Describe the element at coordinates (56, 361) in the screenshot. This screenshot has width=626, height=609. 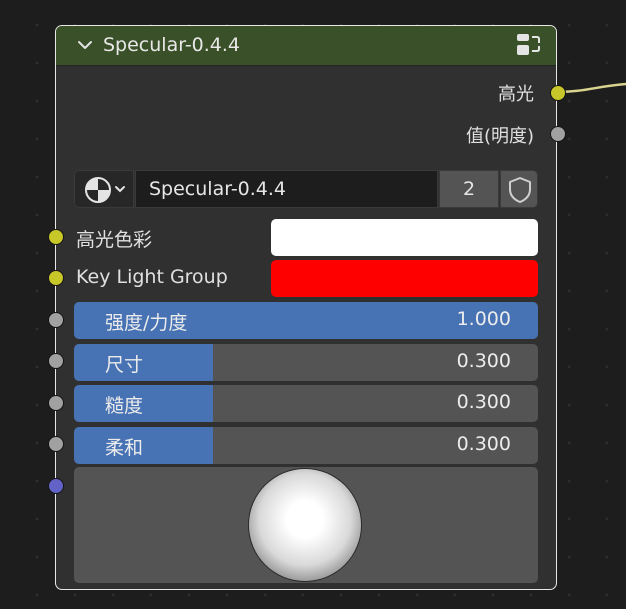
I see `input-socket-size` at that location.